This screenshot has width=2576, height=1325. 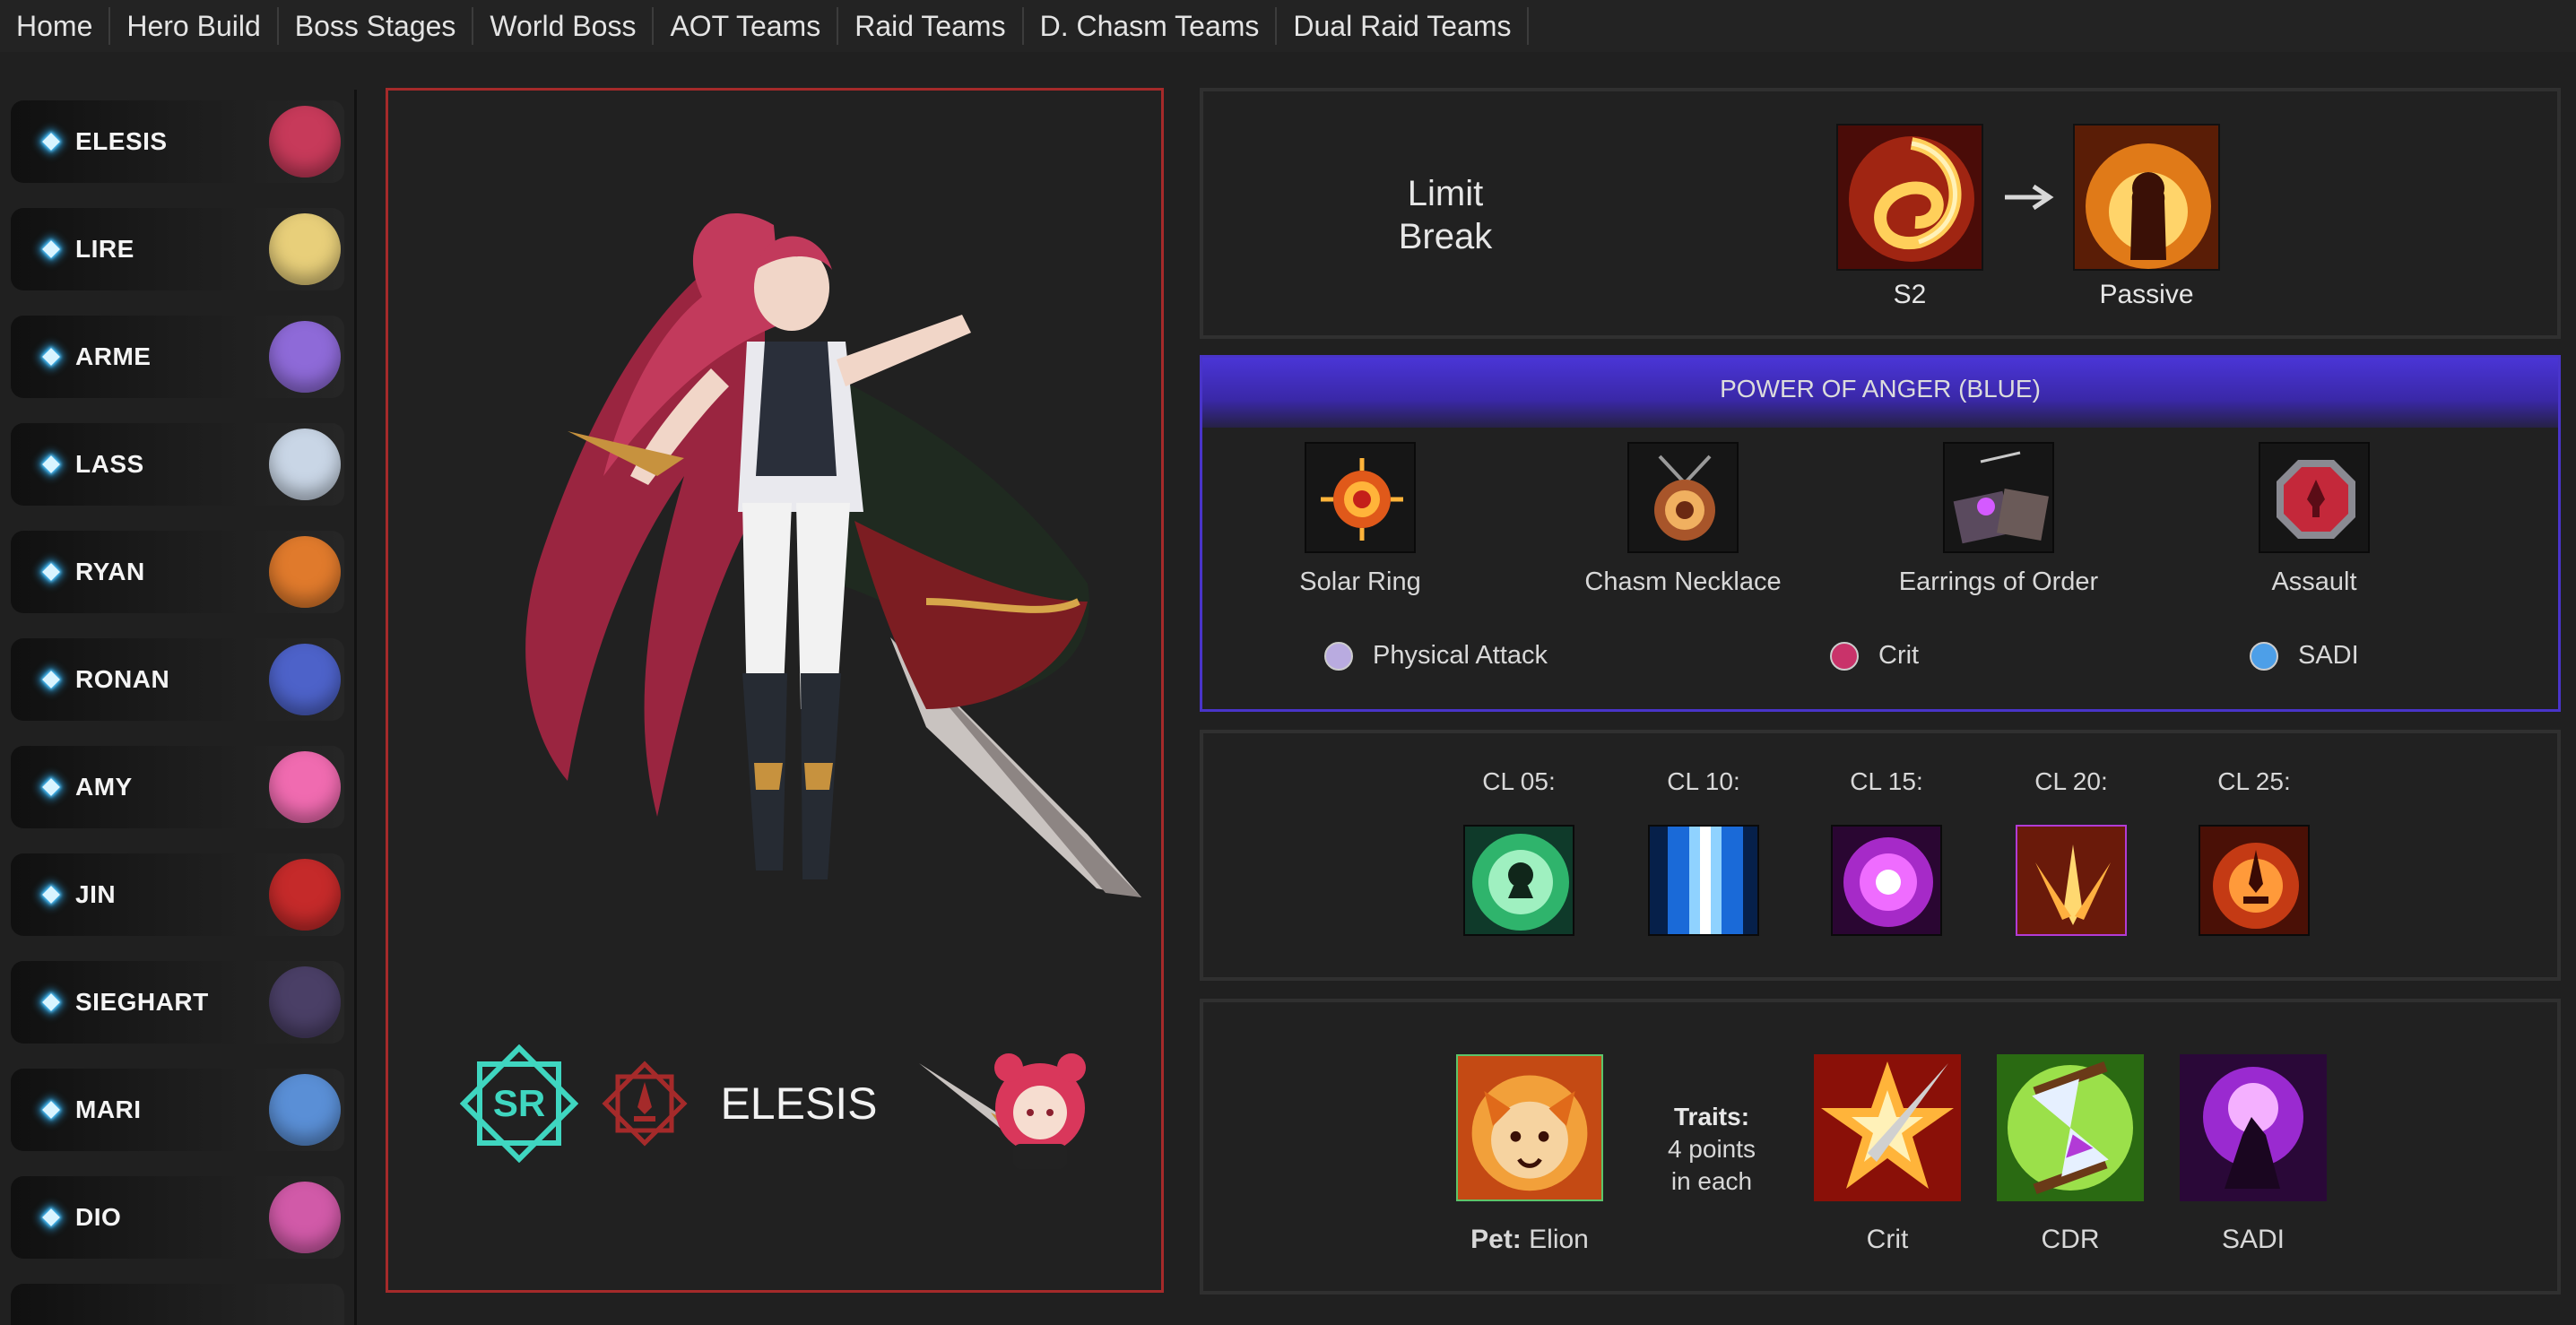 I want to click on sidebar-item-label: AMY, so click(x=104, y=787).